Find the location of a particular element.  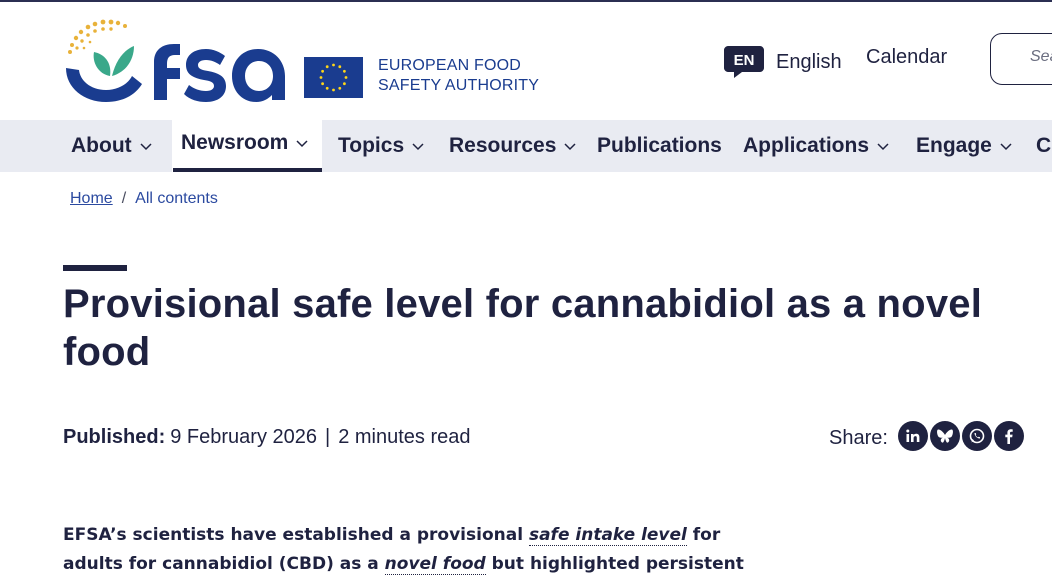

whatsapp-icon is located at coordinates (976, 436).